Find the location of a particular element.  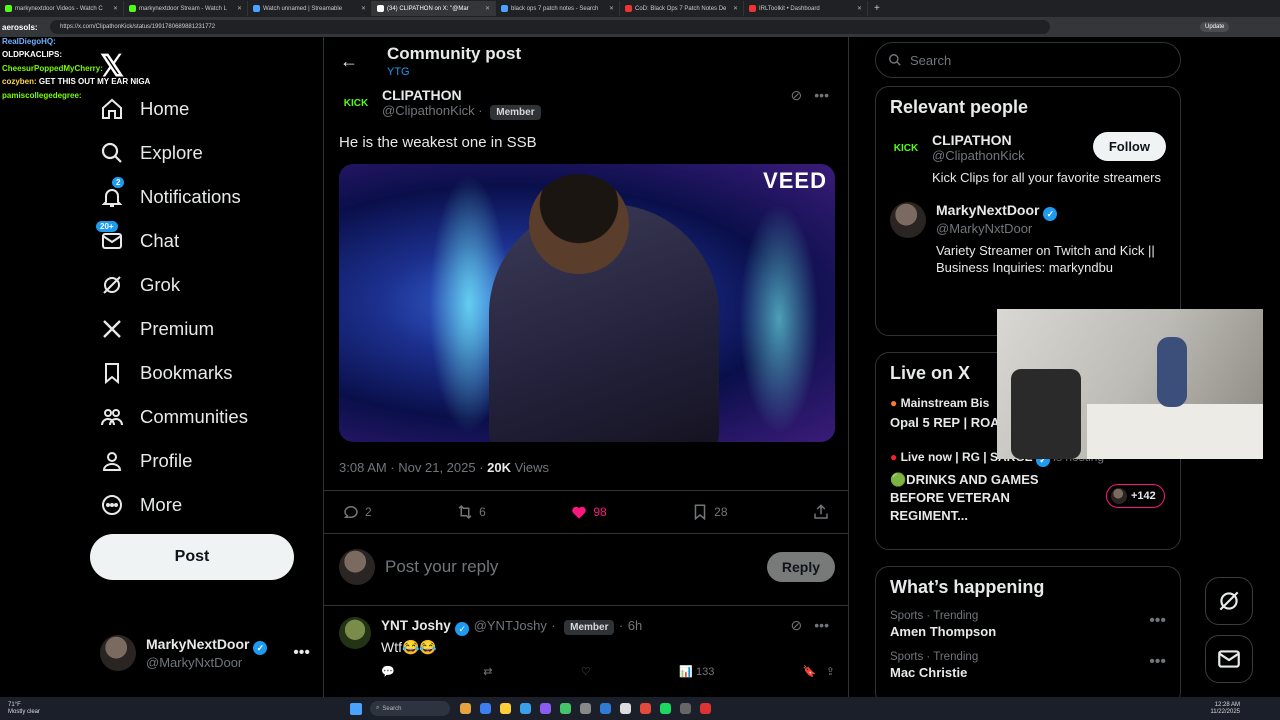

reply-action: 2 is located at coordinates (357, 512).